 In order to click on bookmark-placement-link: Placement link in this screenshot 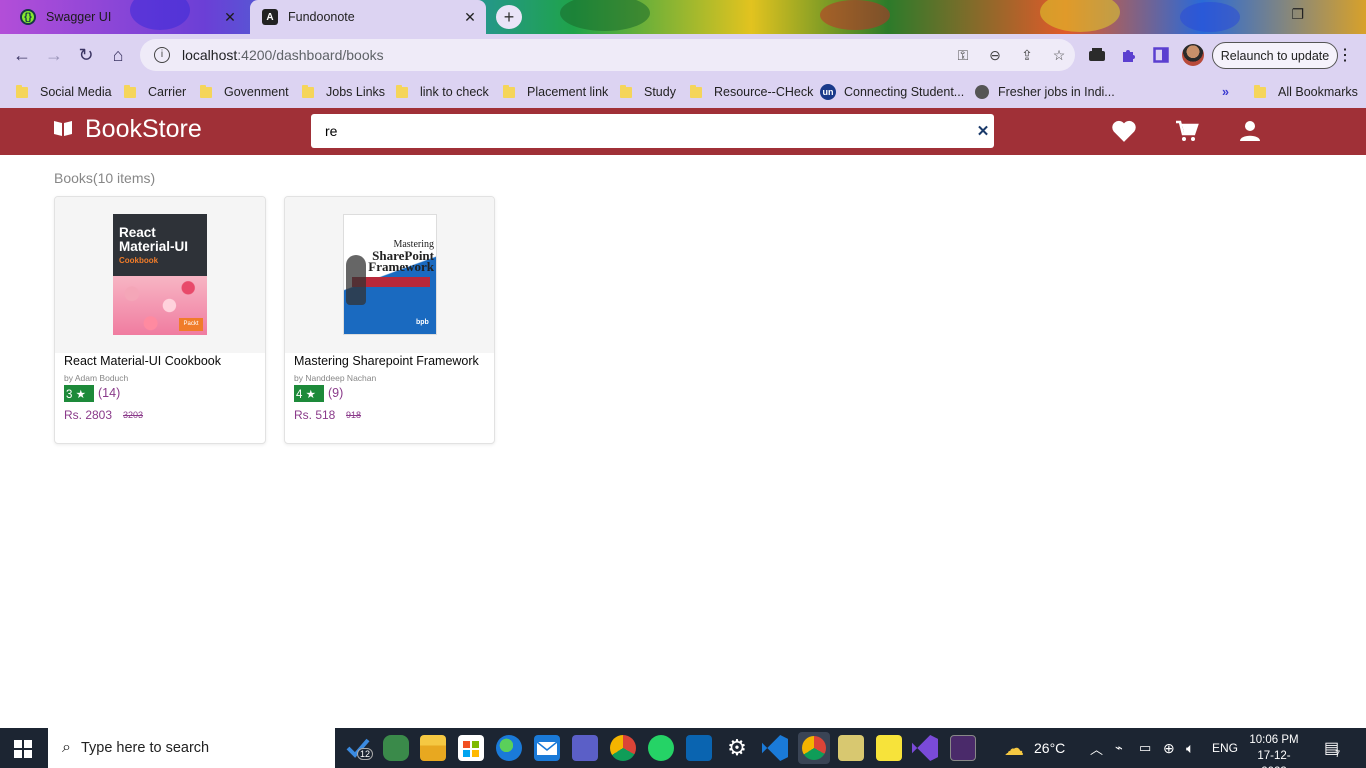, I will do `click(555, 92)`.